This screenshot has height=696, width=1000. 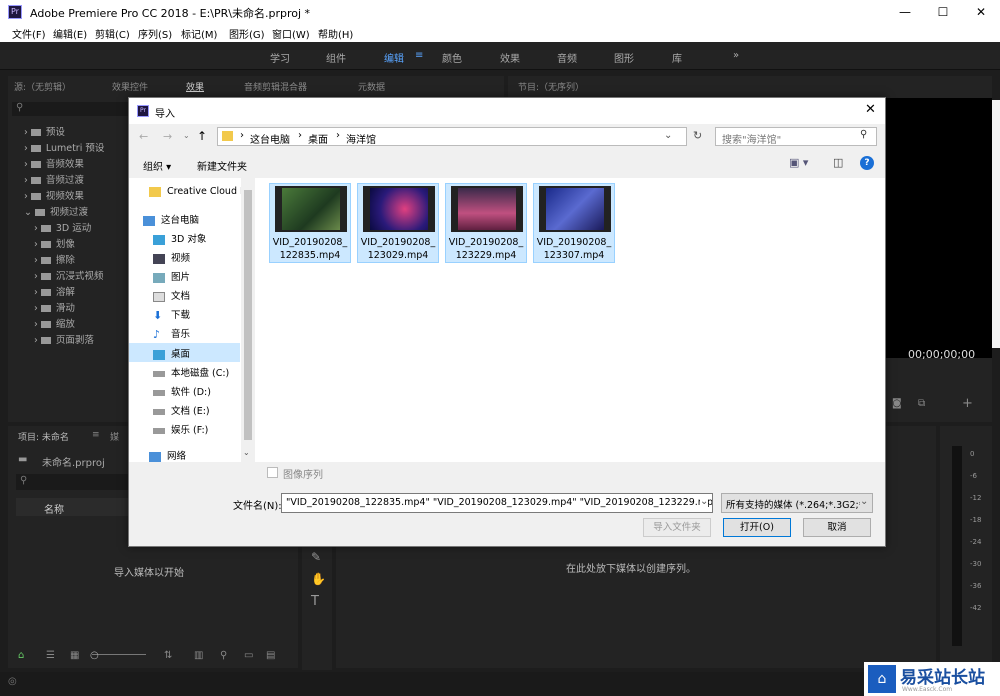 What do you see at coordinates (130, 89) in the screenshot?
I see `tab-effect-controls: 效果控件` at bounding box center [130, 89].